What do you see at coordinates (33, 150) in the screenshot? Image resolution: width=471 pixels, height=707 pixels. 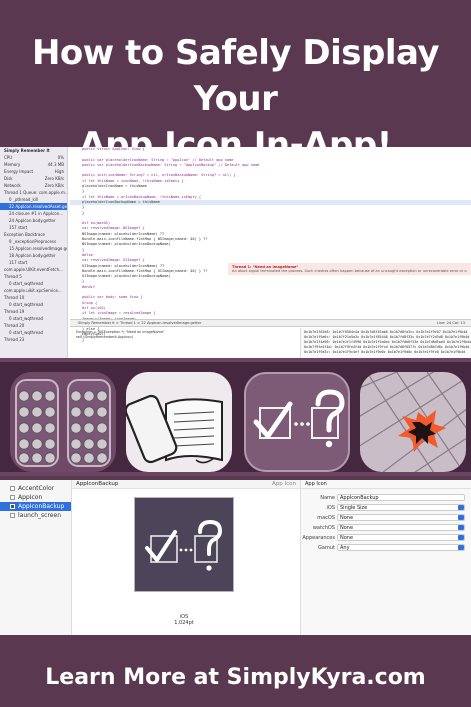 I see `debug-navigator-app: Simply Remember It` at bounding box center [33, 150].